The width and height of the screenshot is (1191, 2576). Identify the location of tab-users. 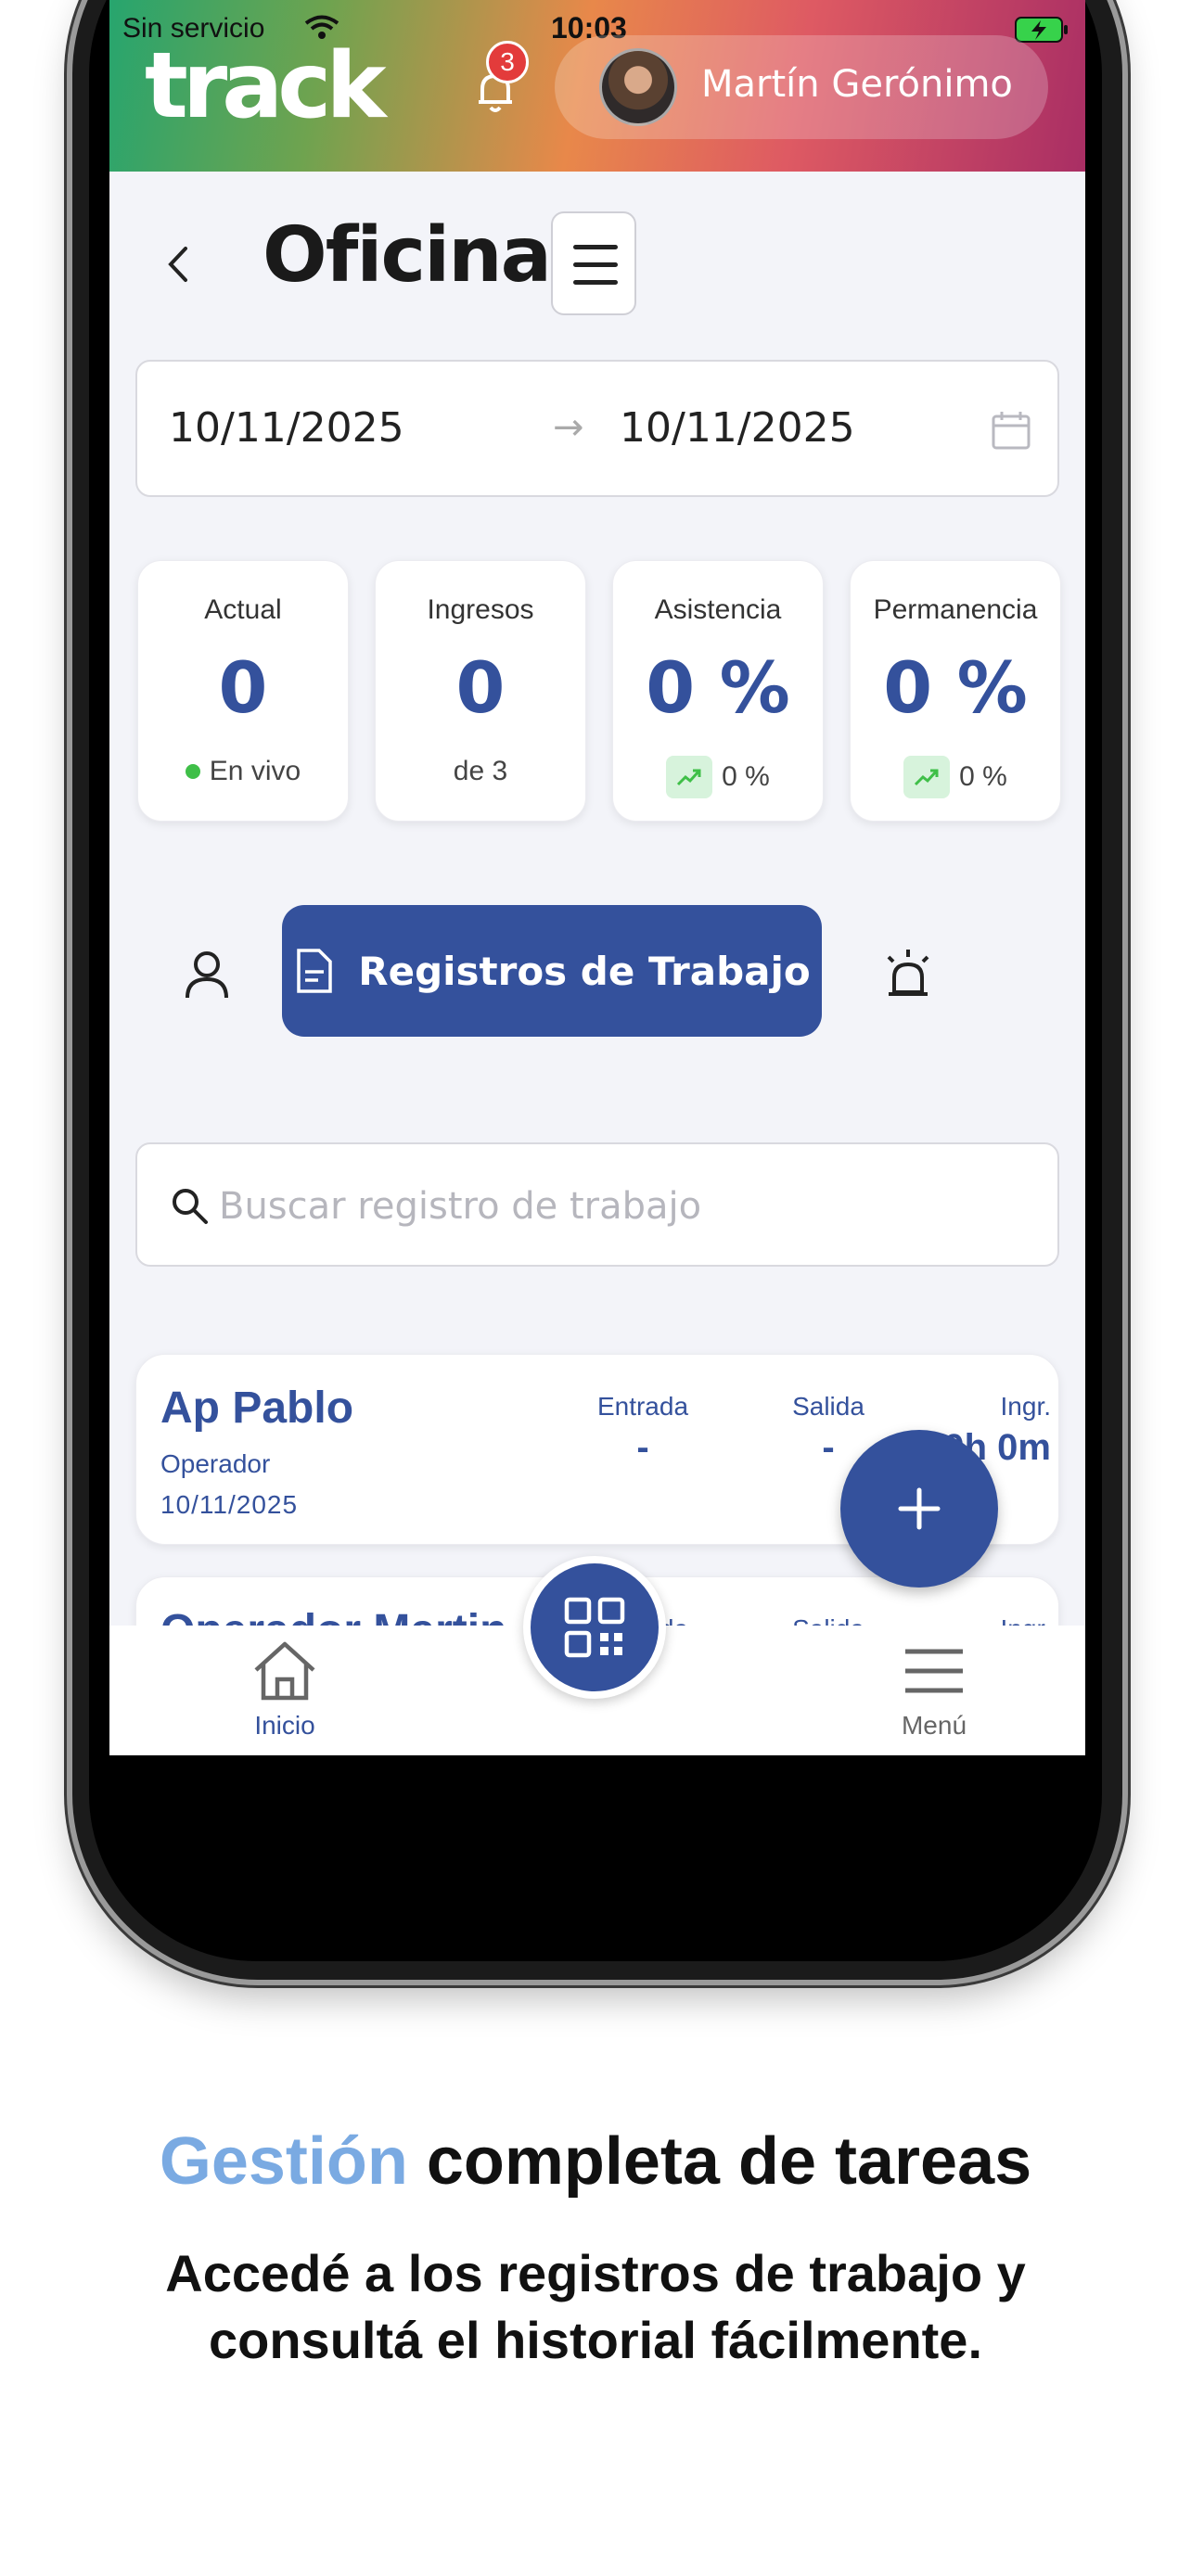
(206, 977).